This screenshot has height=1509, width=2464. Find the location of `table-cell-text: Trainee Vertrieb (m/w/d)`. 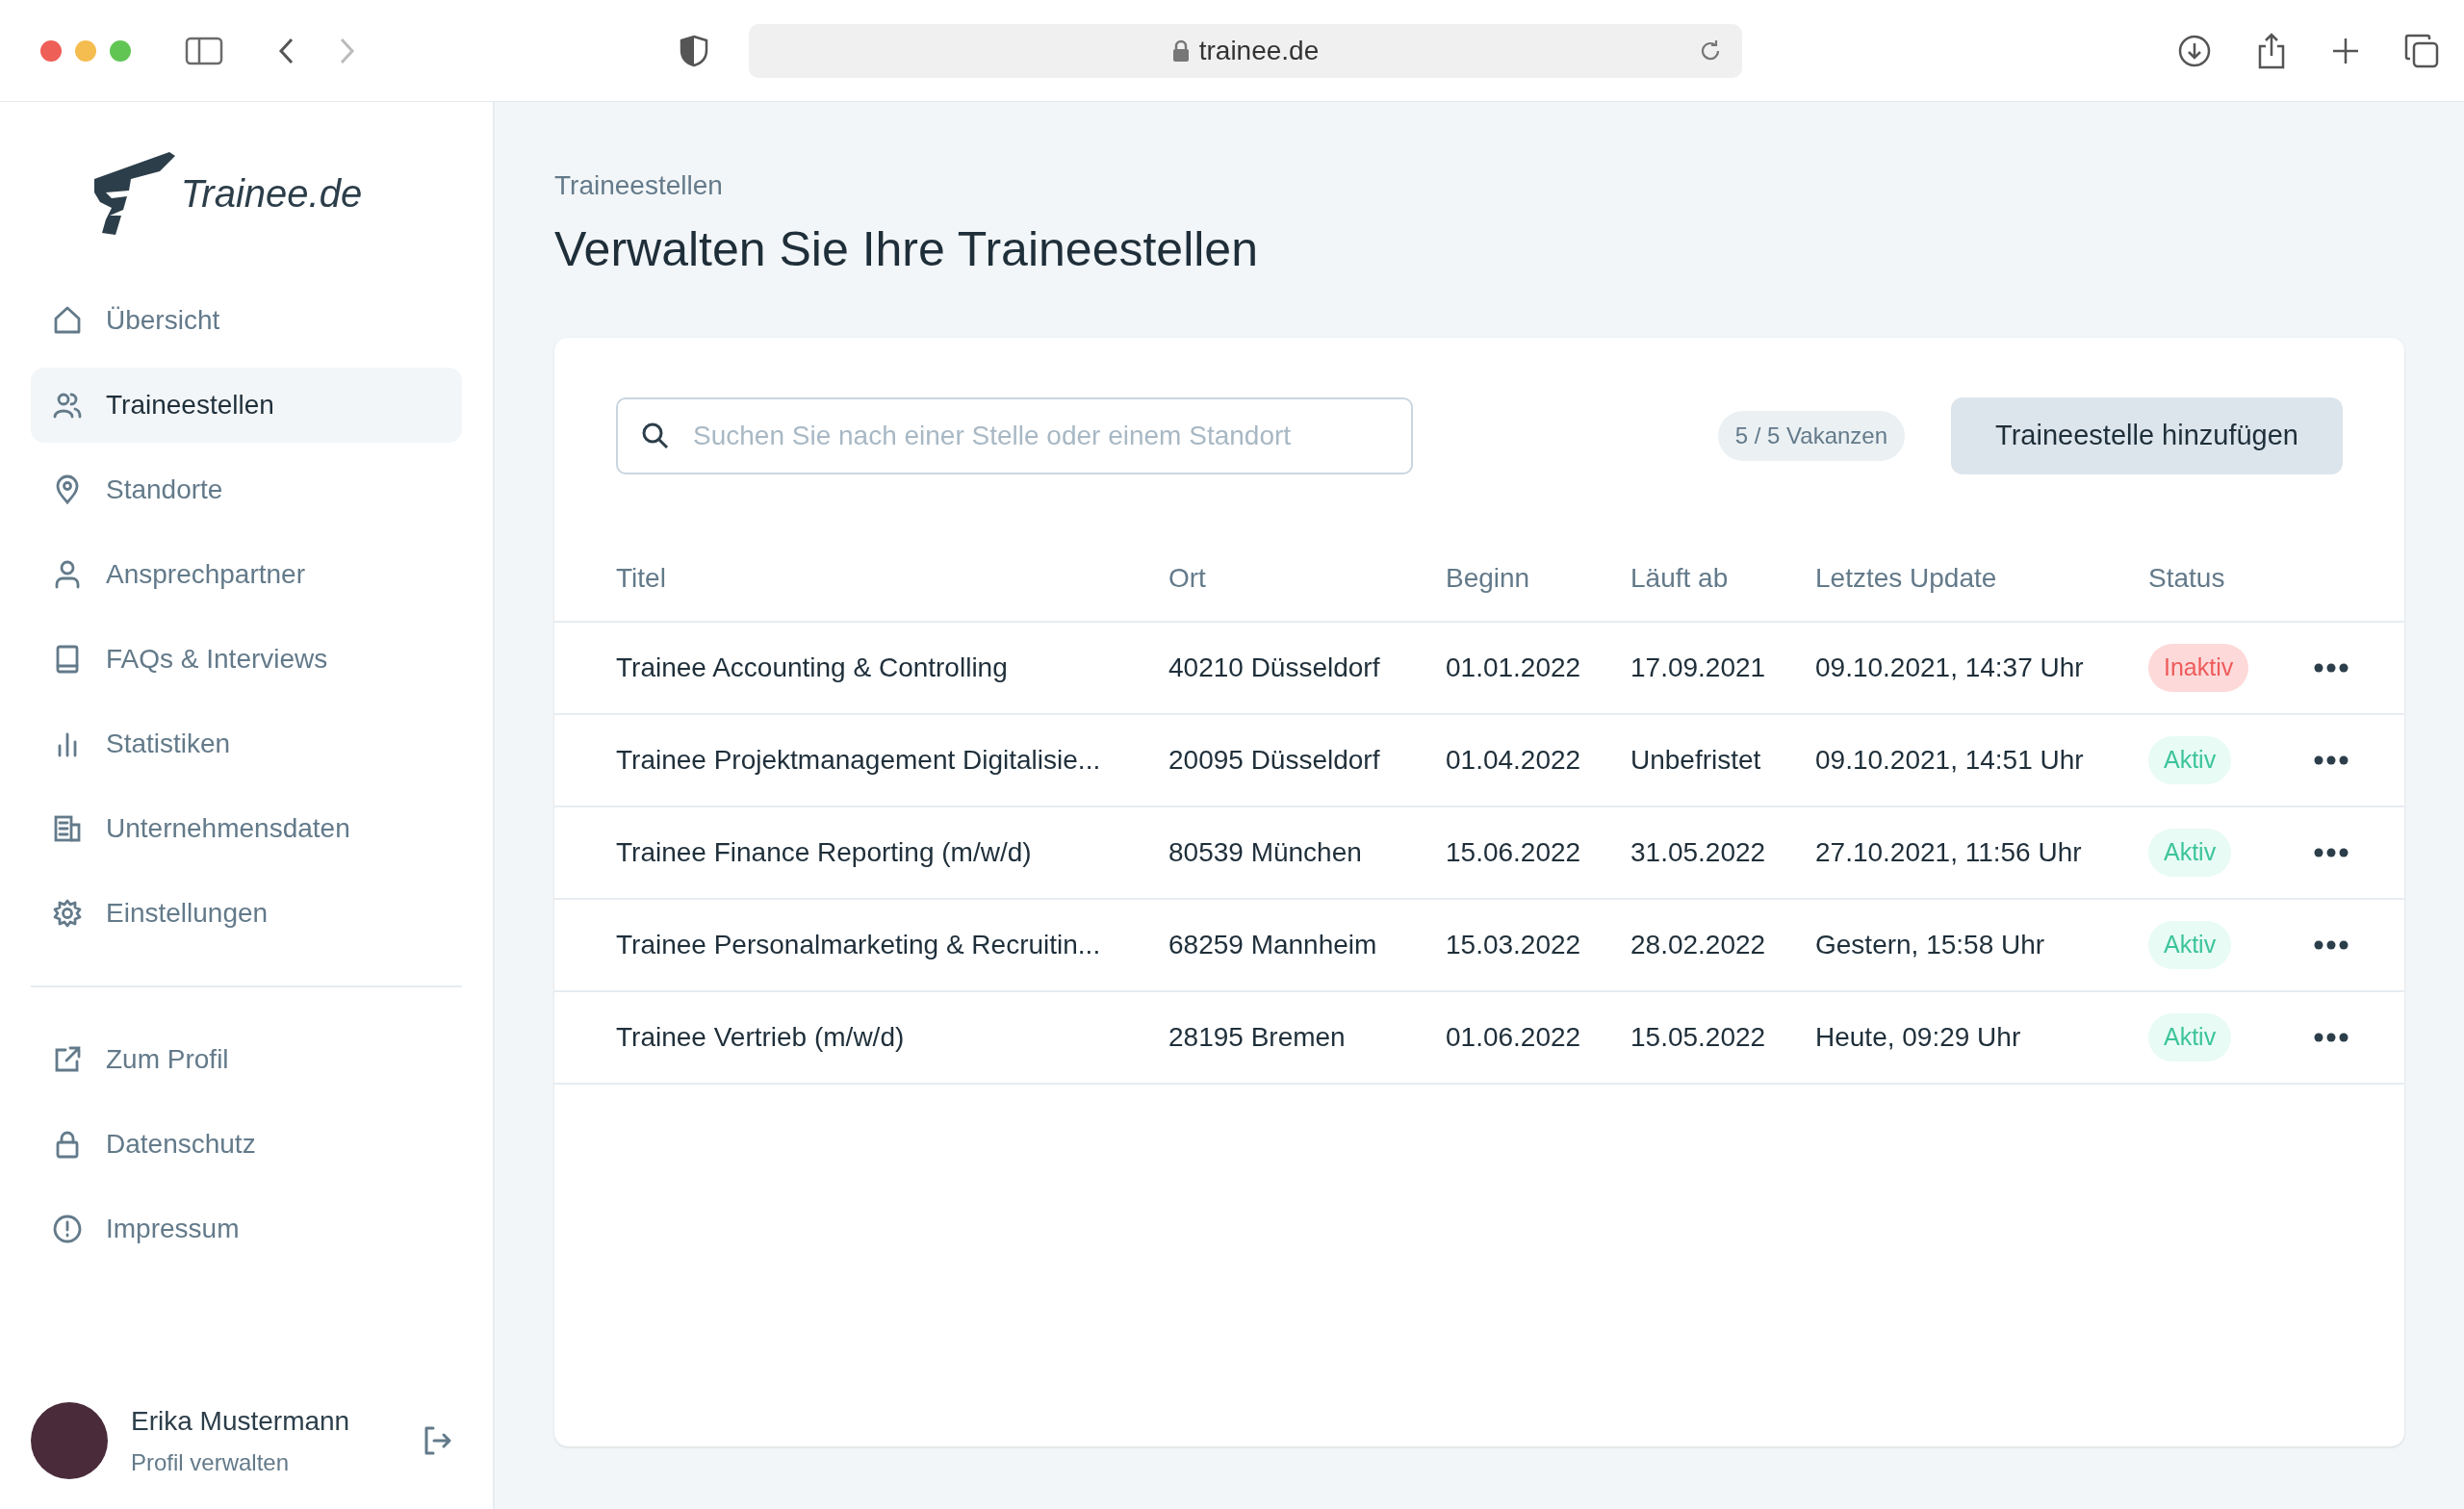

table-cell-text: Trainee Vertrieb (m/w/d) is located at coordinates (761, 1037).